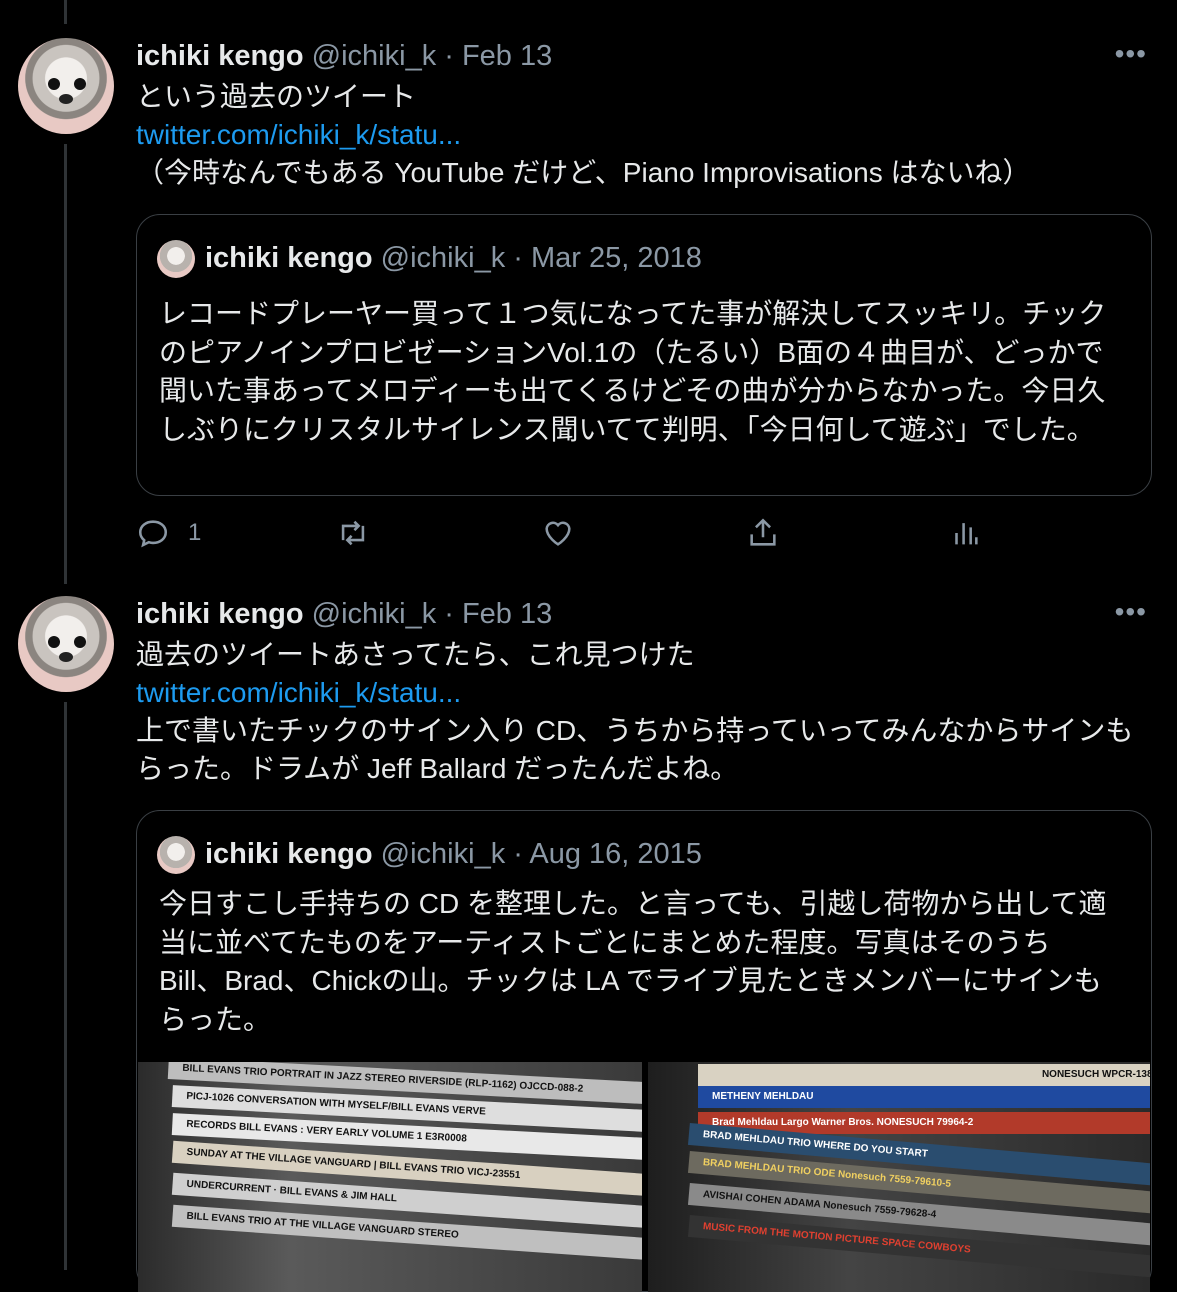  I want to click on heart-icon, so click(558, 533).